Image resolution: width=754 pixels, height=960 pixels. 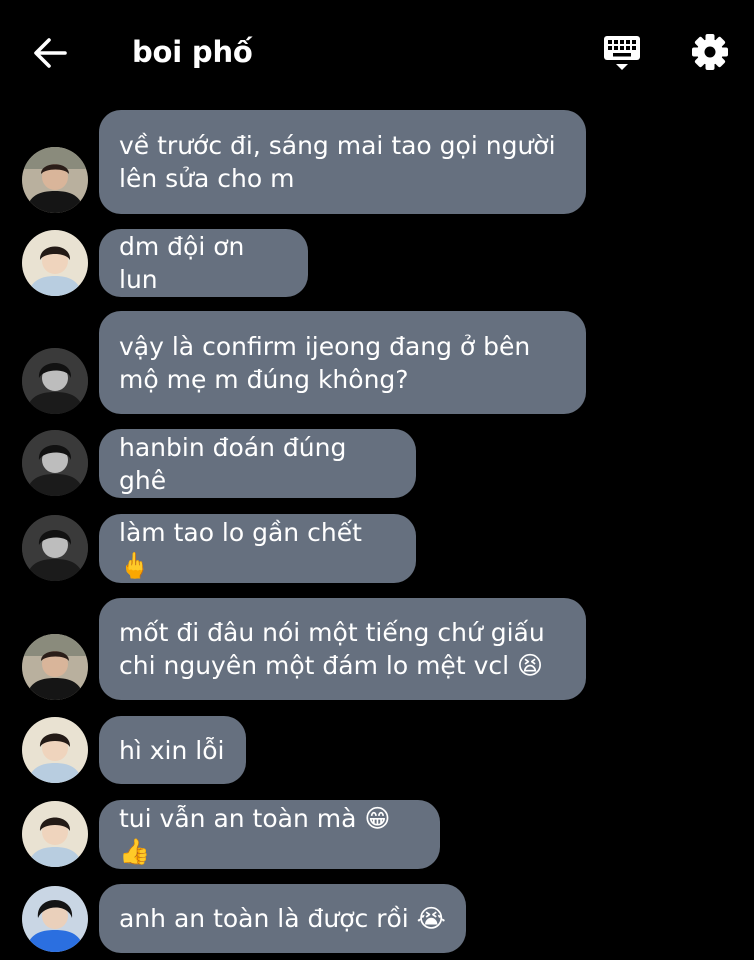 I want to click on message-text: anh an toàn là được rồi 😭, so click(x=282, y=918).